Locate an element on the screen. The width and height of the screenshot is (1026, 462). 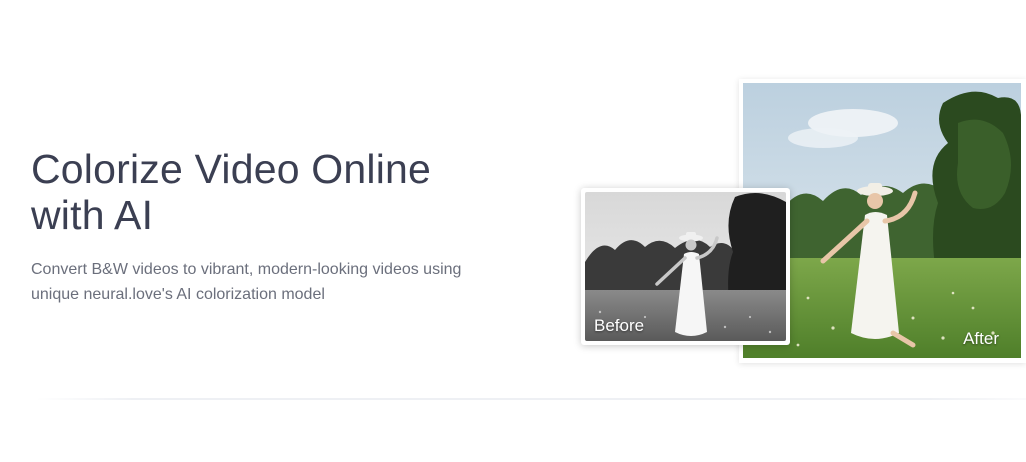
before-image-card: Before is located at coordinates (685, 266).